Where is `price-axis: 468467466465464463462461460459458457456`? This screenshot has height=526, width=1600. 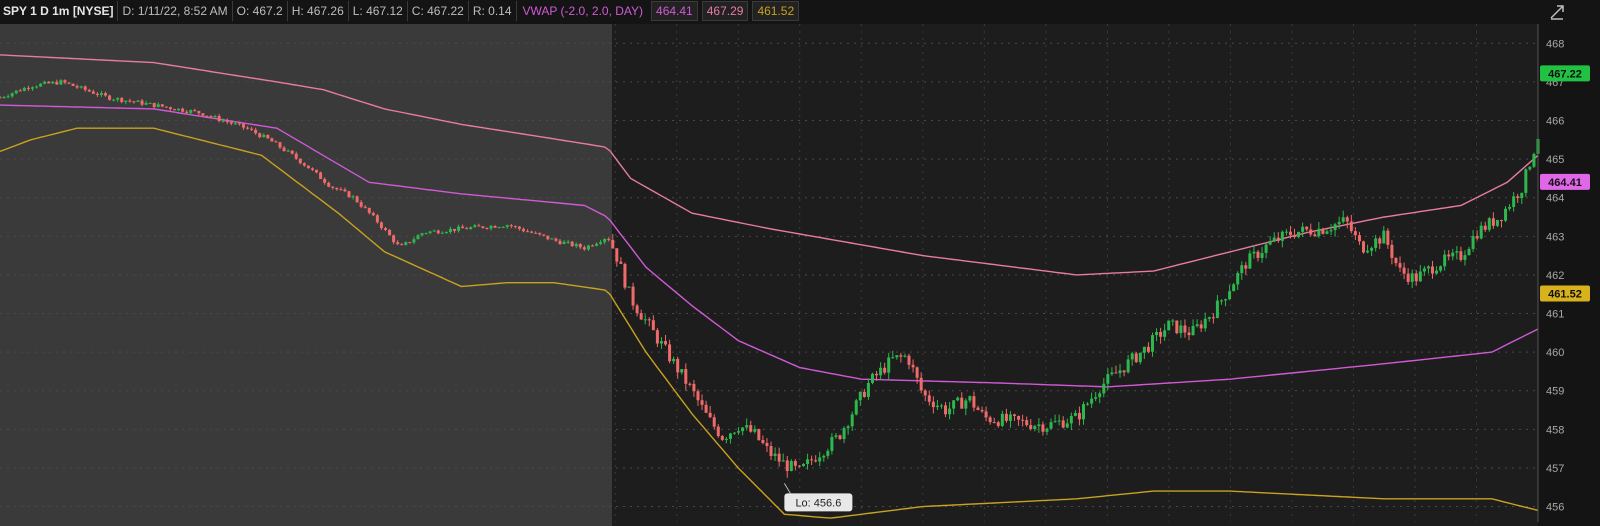 price-axis: 468467466465464463462461460459458457456 is located at coordinates (1550, 273).